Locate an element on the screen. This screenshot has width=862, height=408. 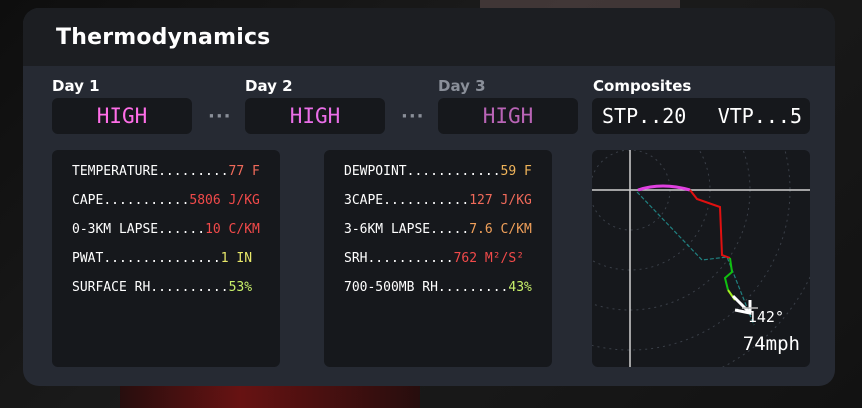
param-row: DEWPOINT............59 F is located at coordinates (448, 176).